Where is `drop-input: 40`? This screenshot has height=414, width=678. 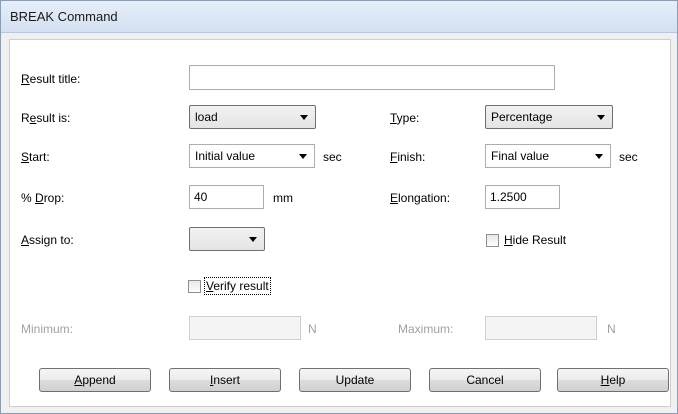 drop-input: 40 is located at coordinates (226, 197).